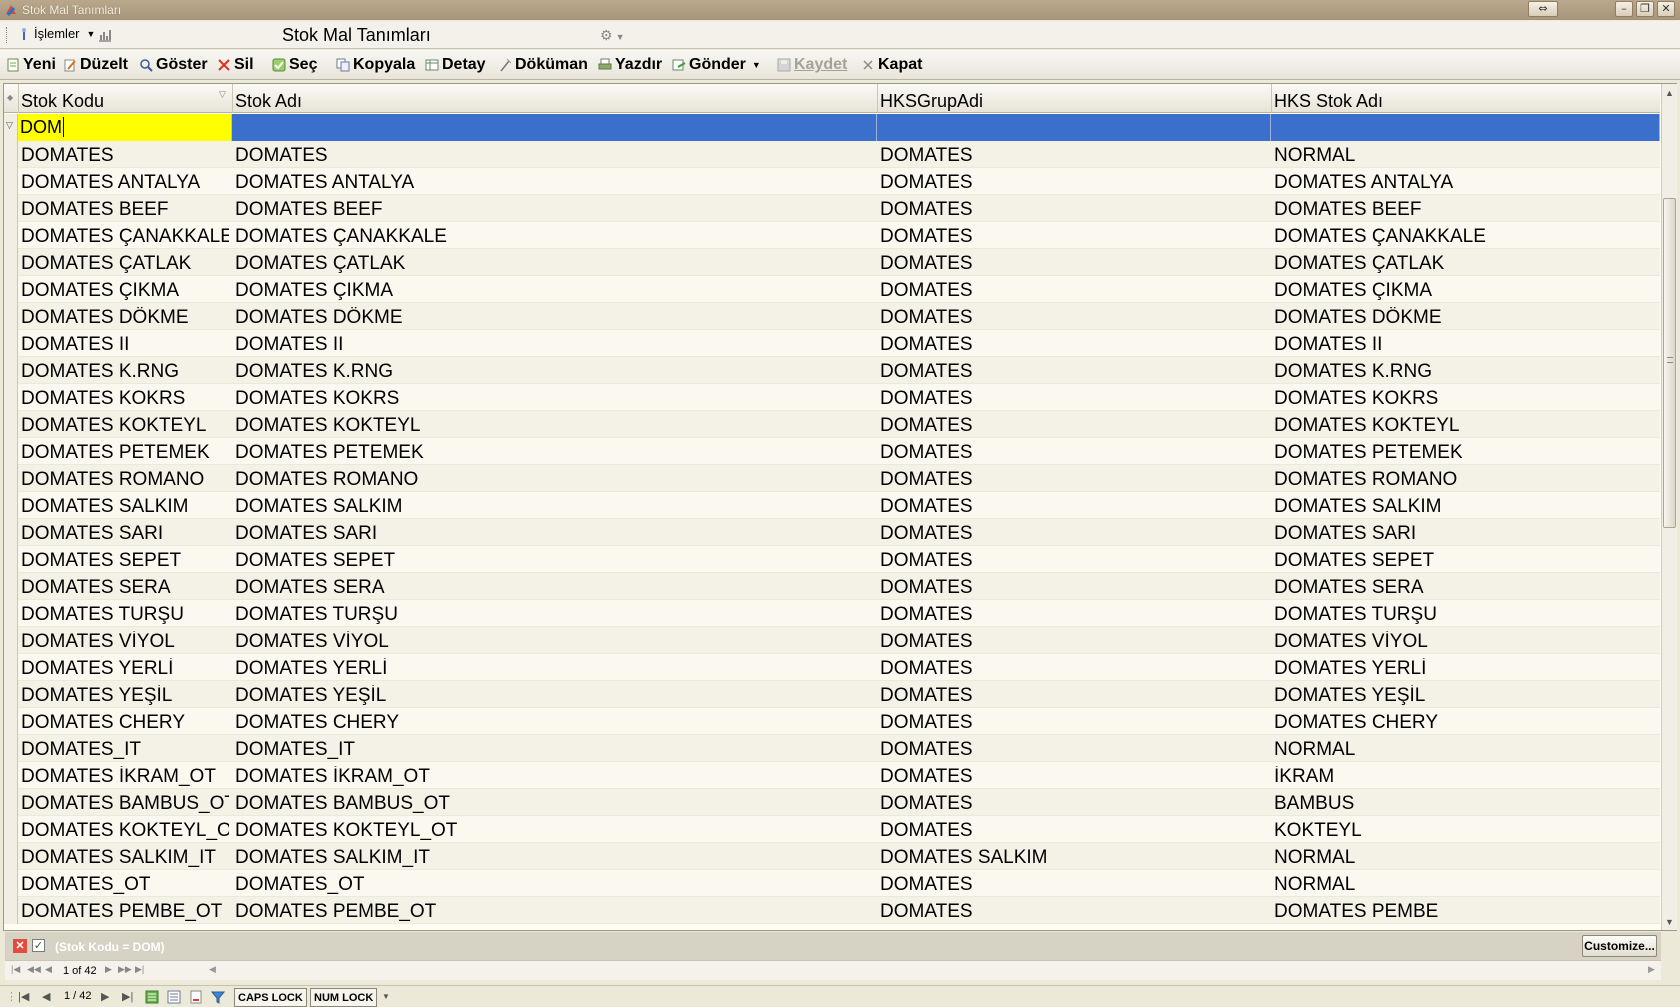 This screenshot has width=1680, height=1007. What do you see at coordinates (127, 996) in the screenshot?
I see `sb-last-icon: ▶|` at bounding box center [127, 996].